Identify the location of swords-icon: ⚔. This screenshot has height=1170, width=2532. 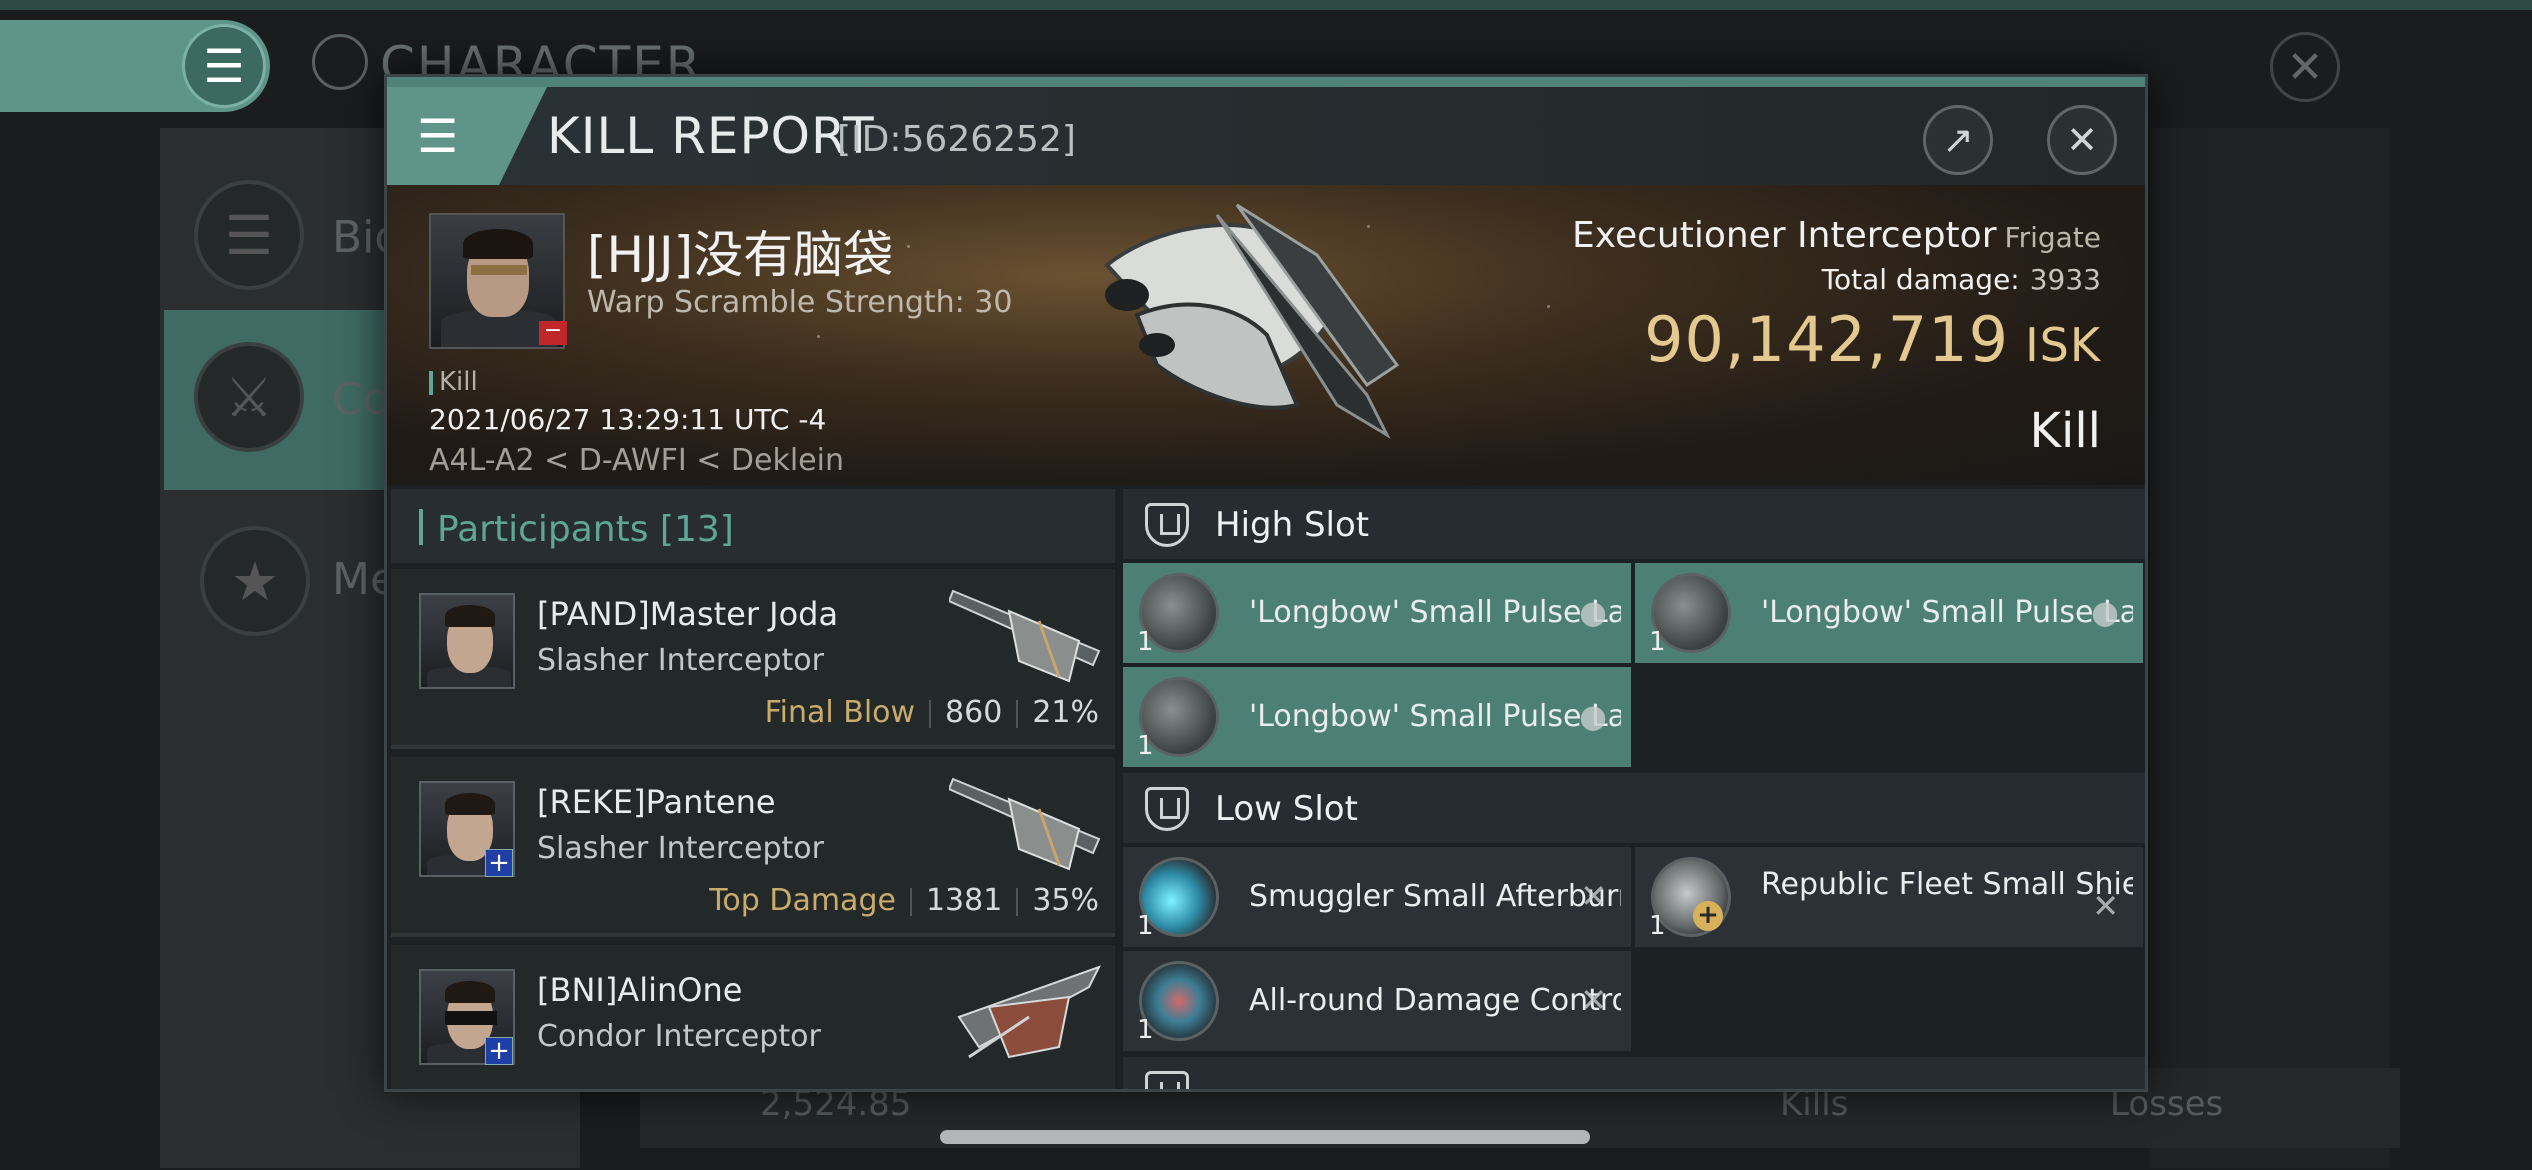
(249, 397).